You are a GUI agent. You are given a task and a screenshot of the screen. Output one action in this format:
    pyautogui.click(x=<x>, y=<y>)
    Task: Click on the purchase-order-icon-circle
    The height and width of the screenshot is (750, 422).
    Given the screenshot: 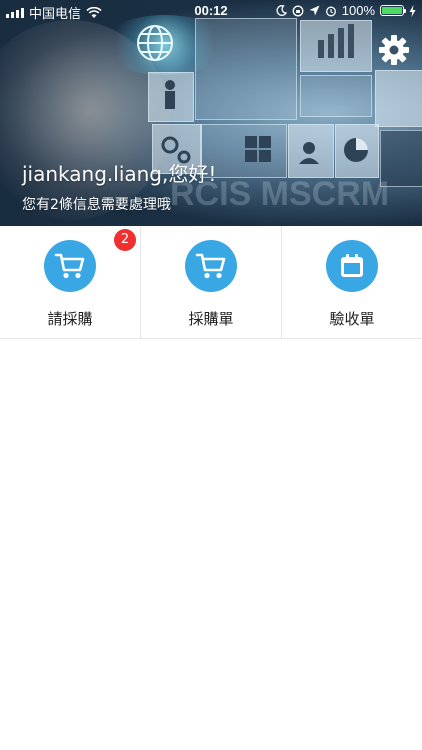 What is the action you would take?
    pyautogui.click(x=211, y=266)
    